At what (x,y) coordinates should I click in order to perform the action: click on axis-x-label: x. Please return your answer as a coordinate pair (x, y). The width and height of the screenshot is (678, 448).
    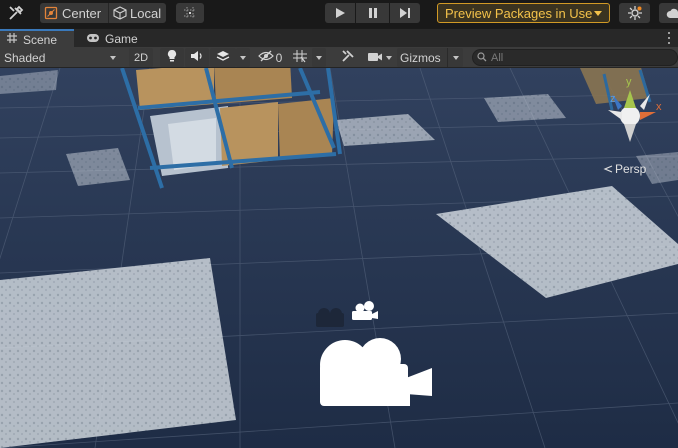
    Looking at the image, I should click on (659, 107).